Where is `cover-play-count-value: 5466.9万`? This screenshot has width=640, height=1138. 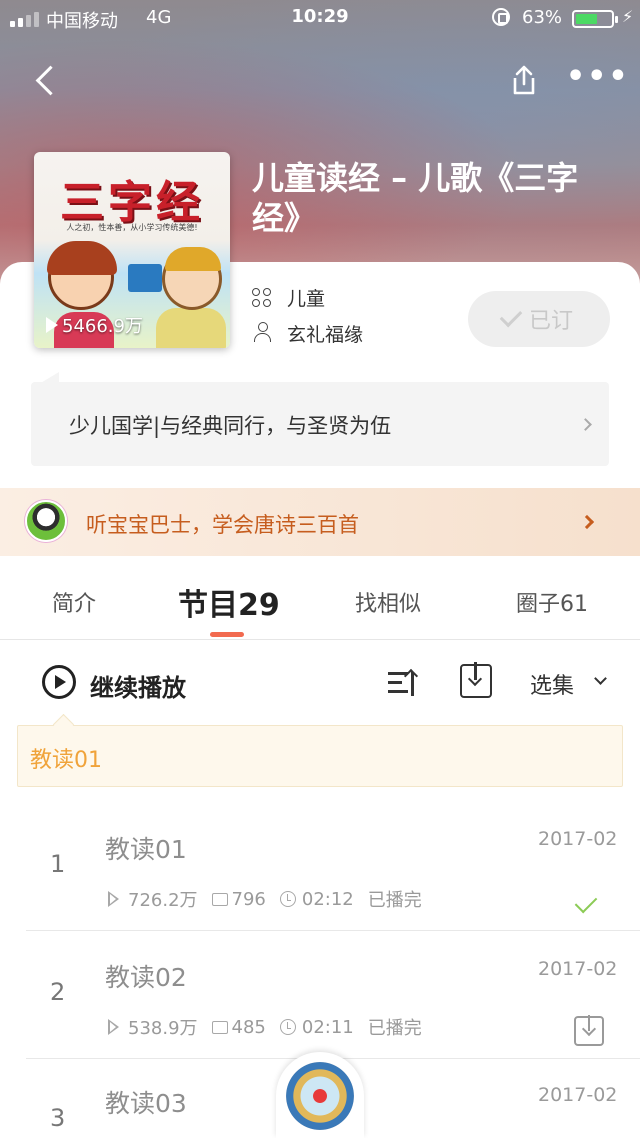
cover-play-count-value: 5466.9万 is located at coordinates (102, 326).